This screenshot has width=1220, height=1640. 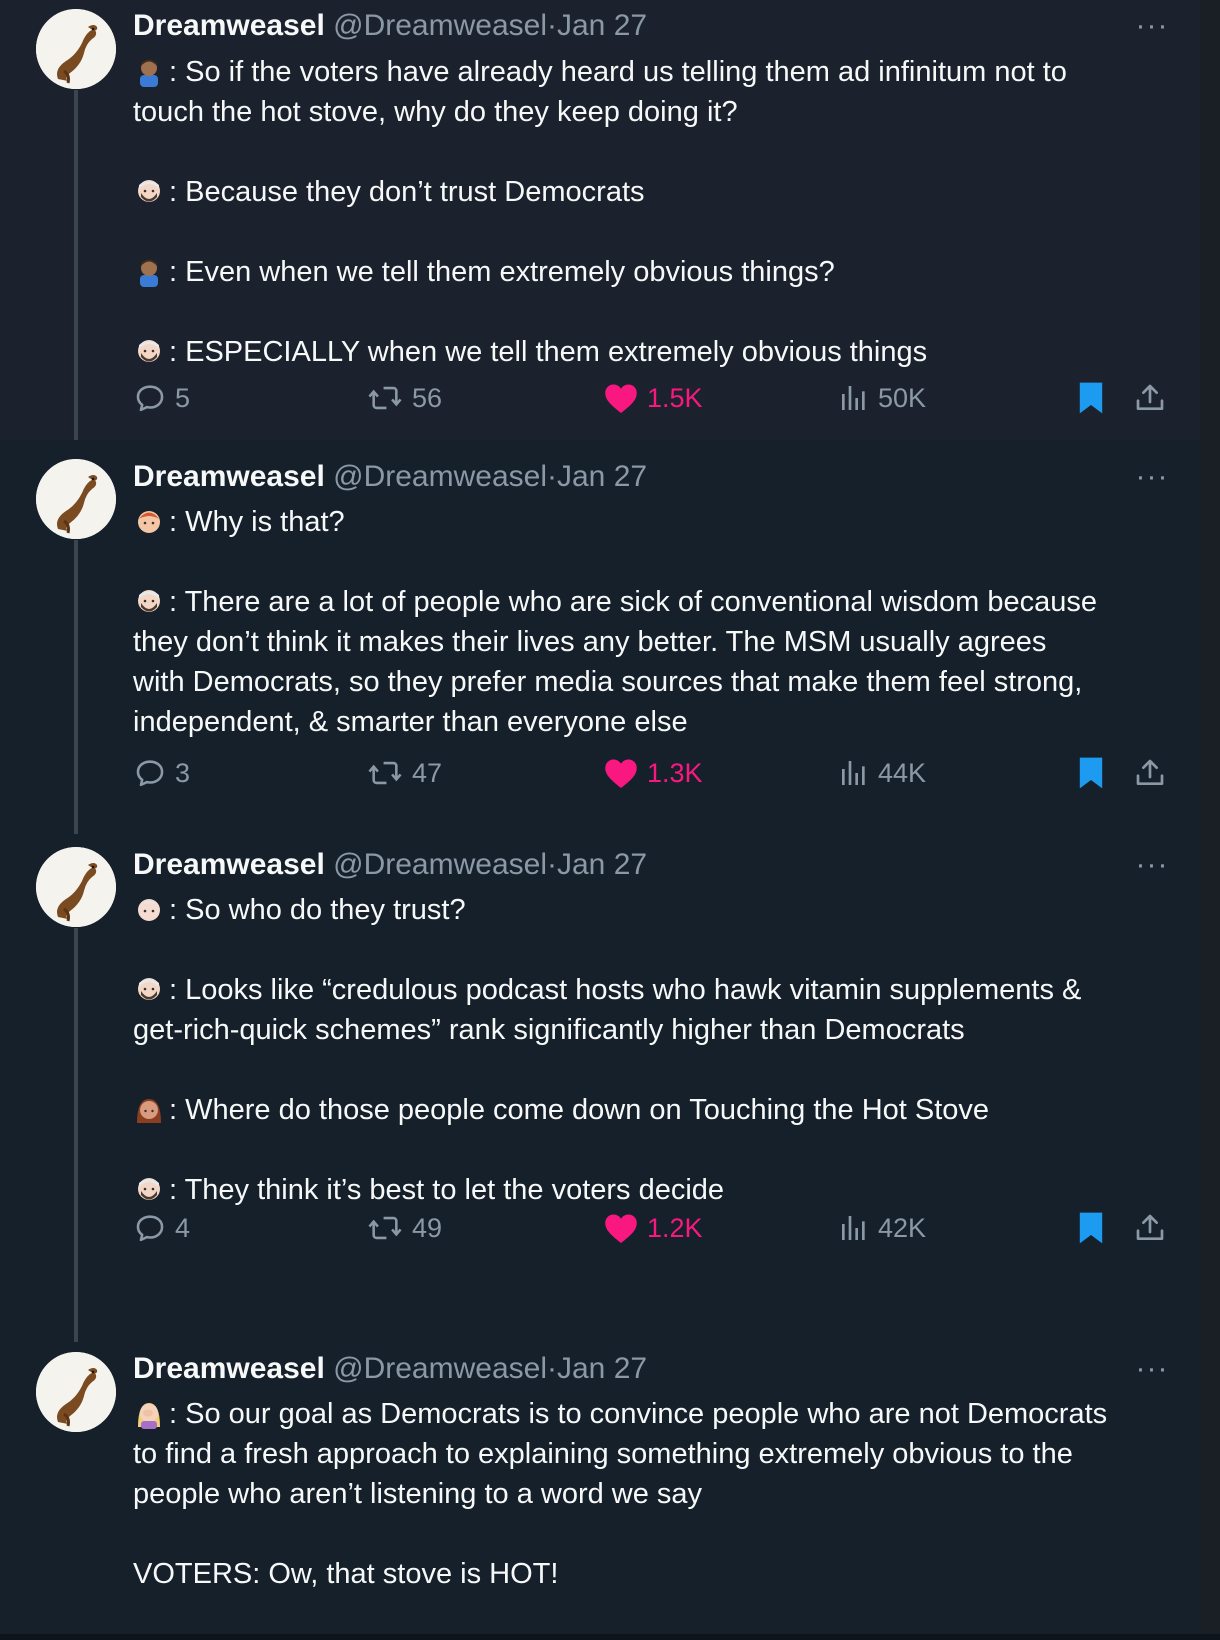 What do you see at coordinates (149, 1109) in the screenshot?
I see `woman-auburn-hair-icon` at bounding box center [149, 1109].